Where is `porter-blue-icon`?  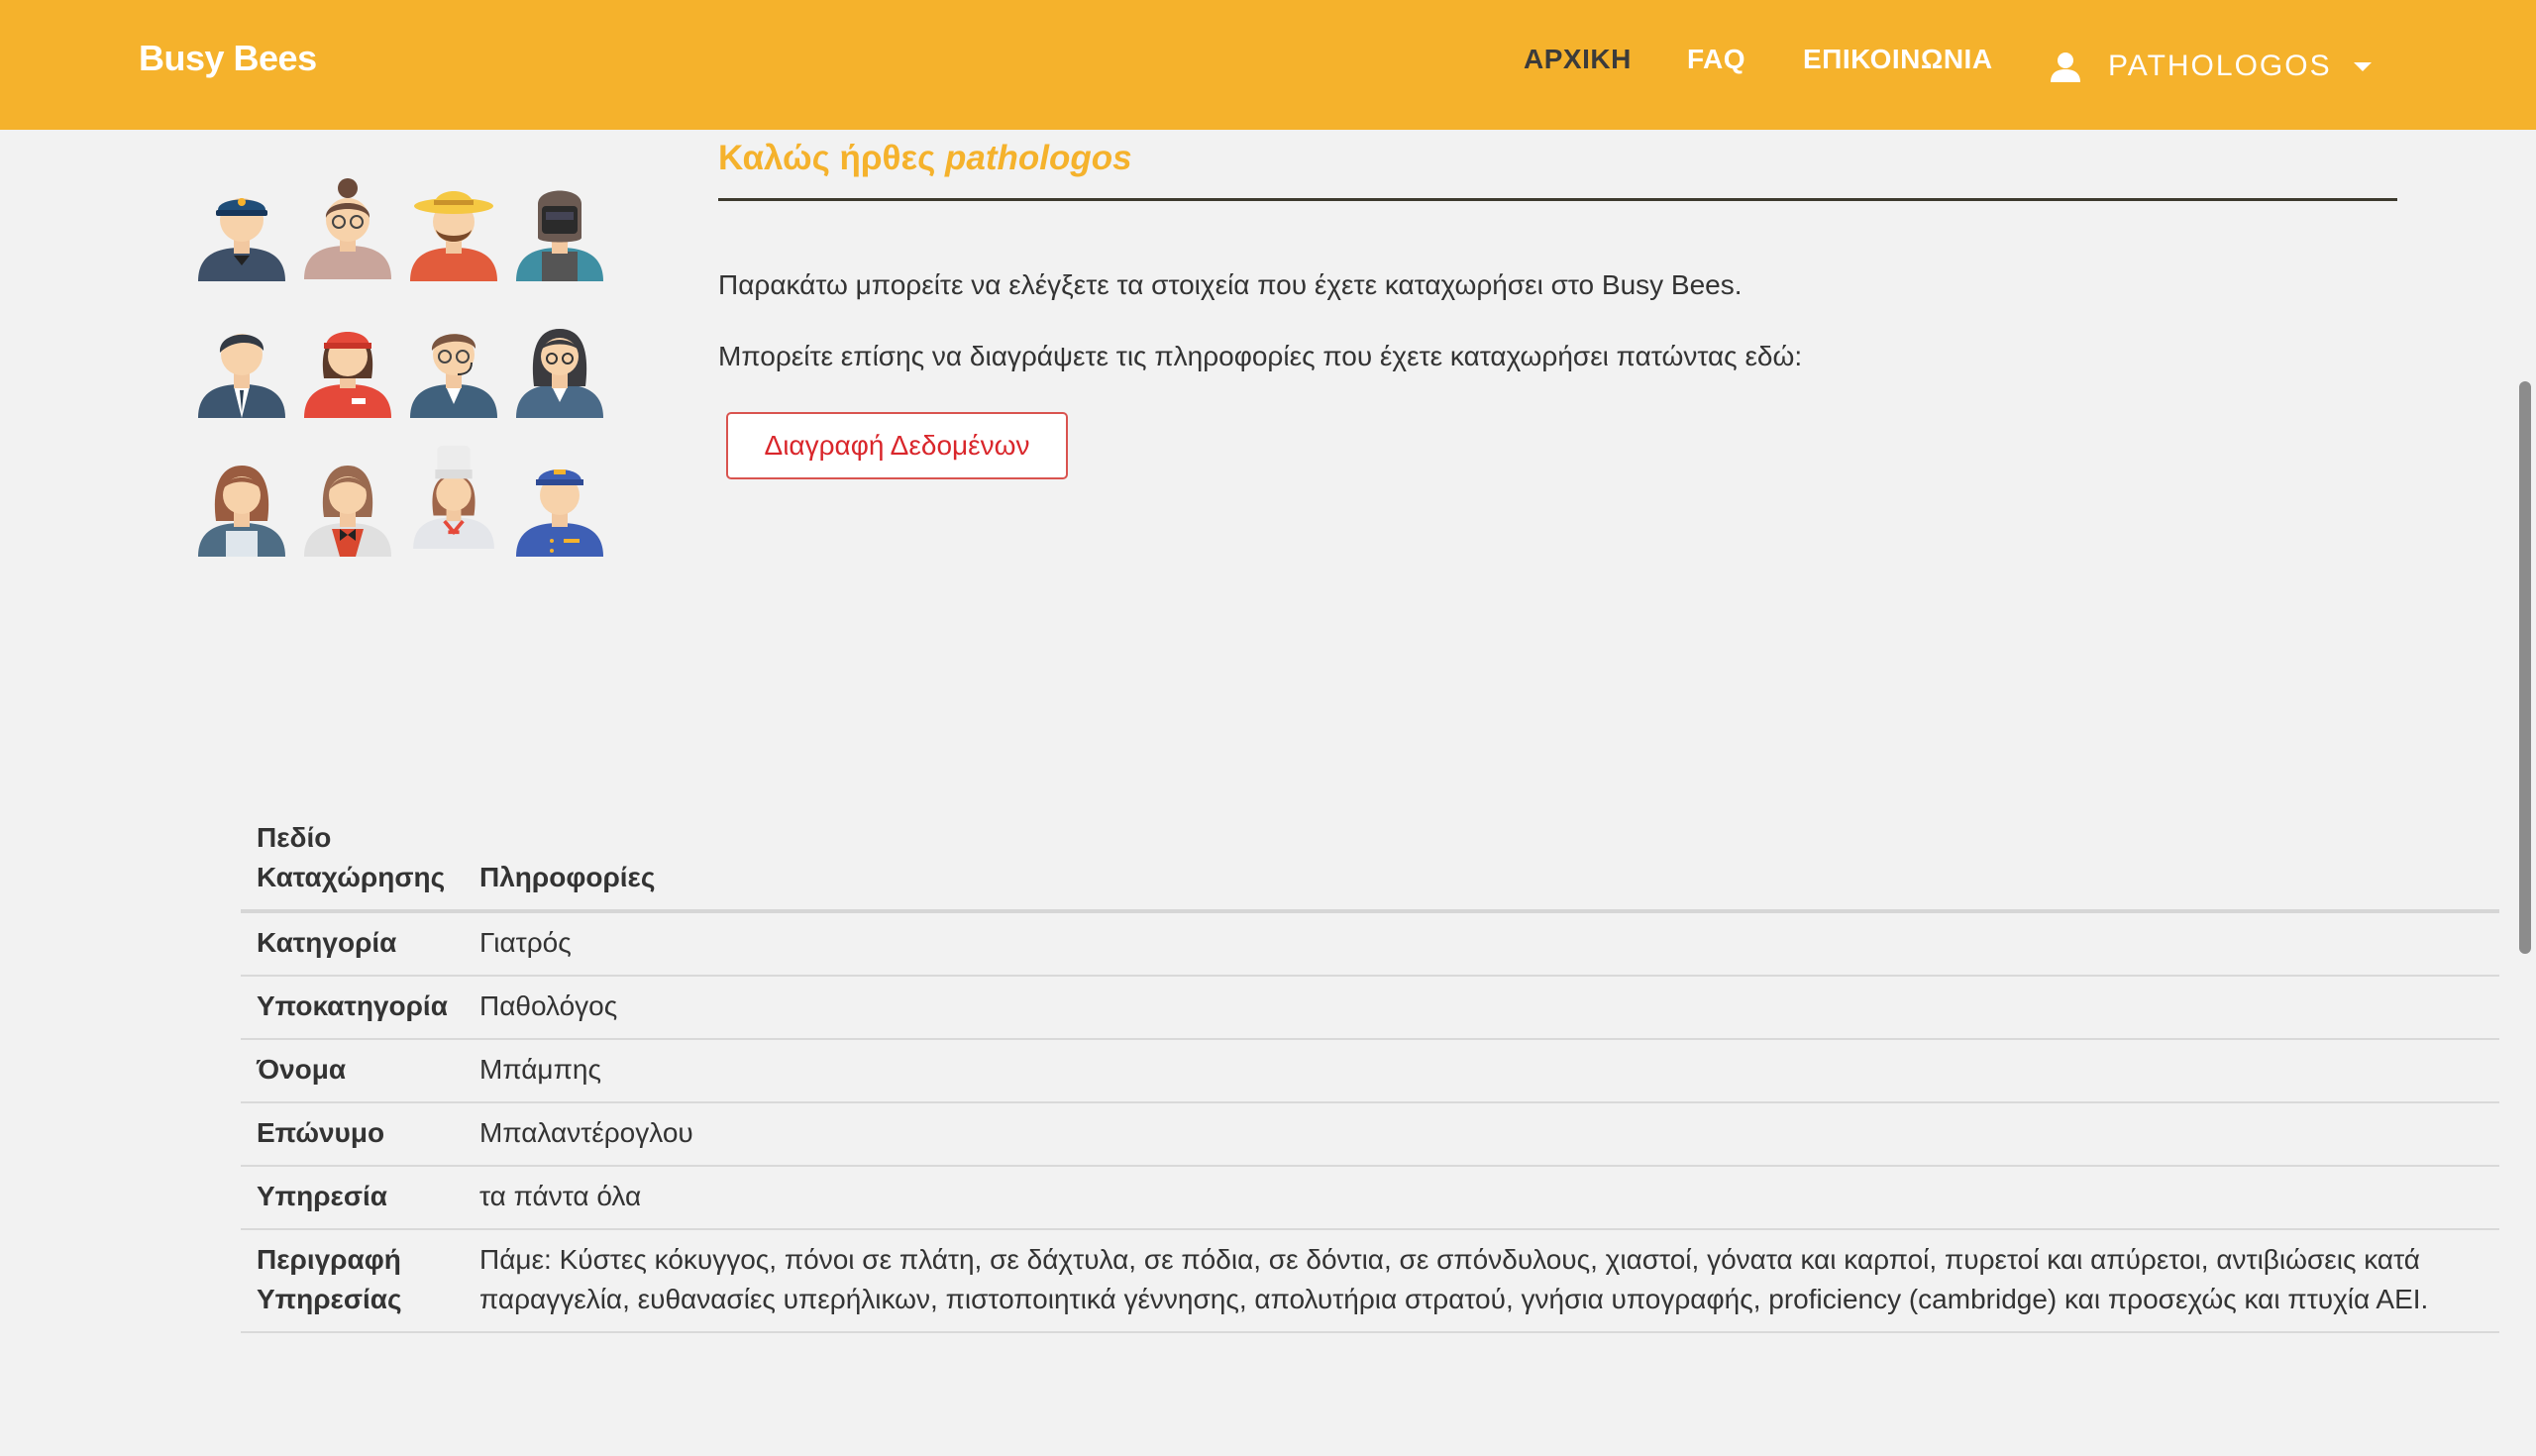 porter-blue-icon is located at coordinates (559, 513).